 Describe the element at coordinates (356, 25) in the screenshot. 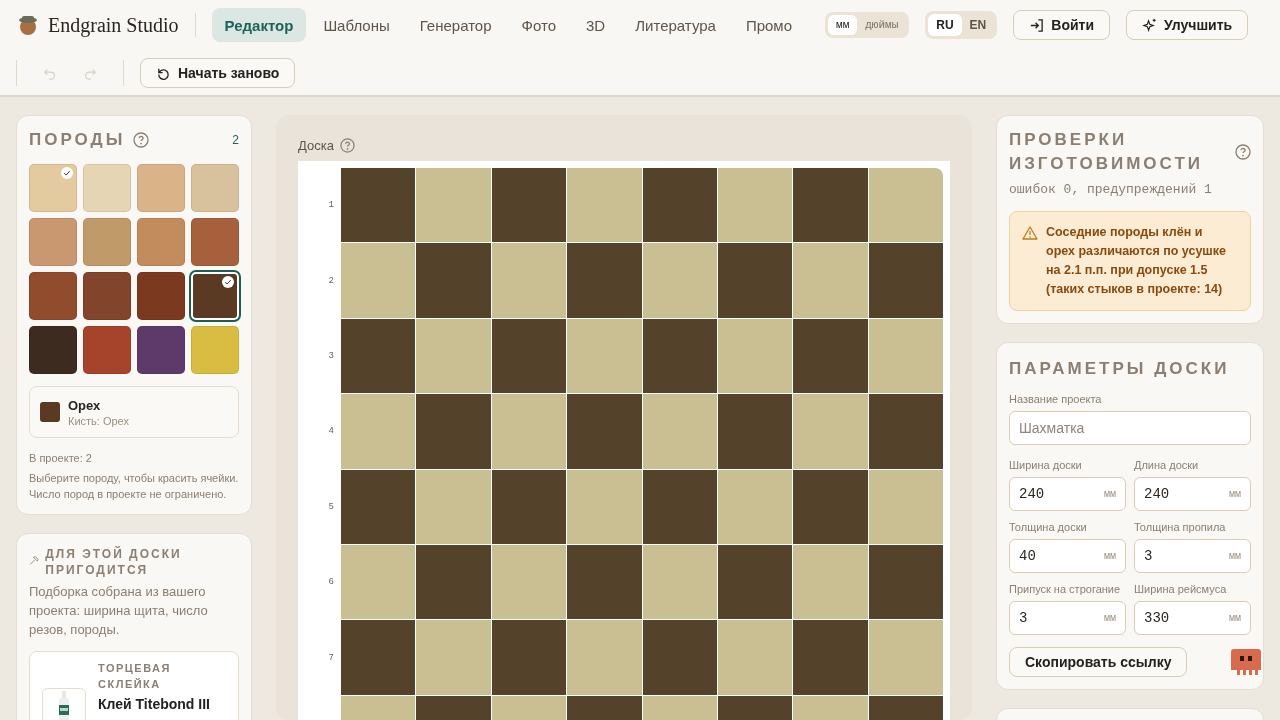

I see `nav-tab: Шаблоны` at that location.